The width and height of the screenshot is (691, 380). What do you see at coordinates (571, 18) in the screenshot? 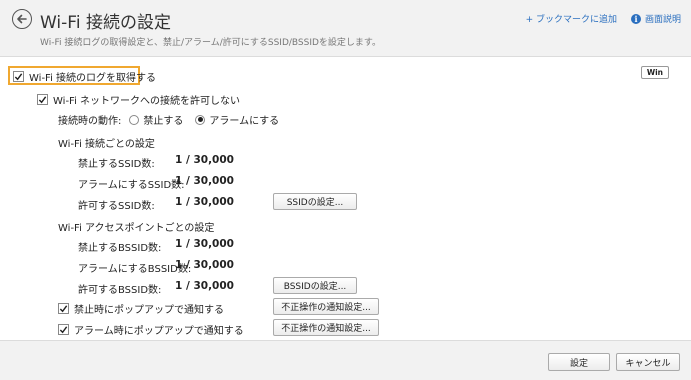
I see `add-bookmark-link: + ブックマークに追加` at bounding box center [571, 18].